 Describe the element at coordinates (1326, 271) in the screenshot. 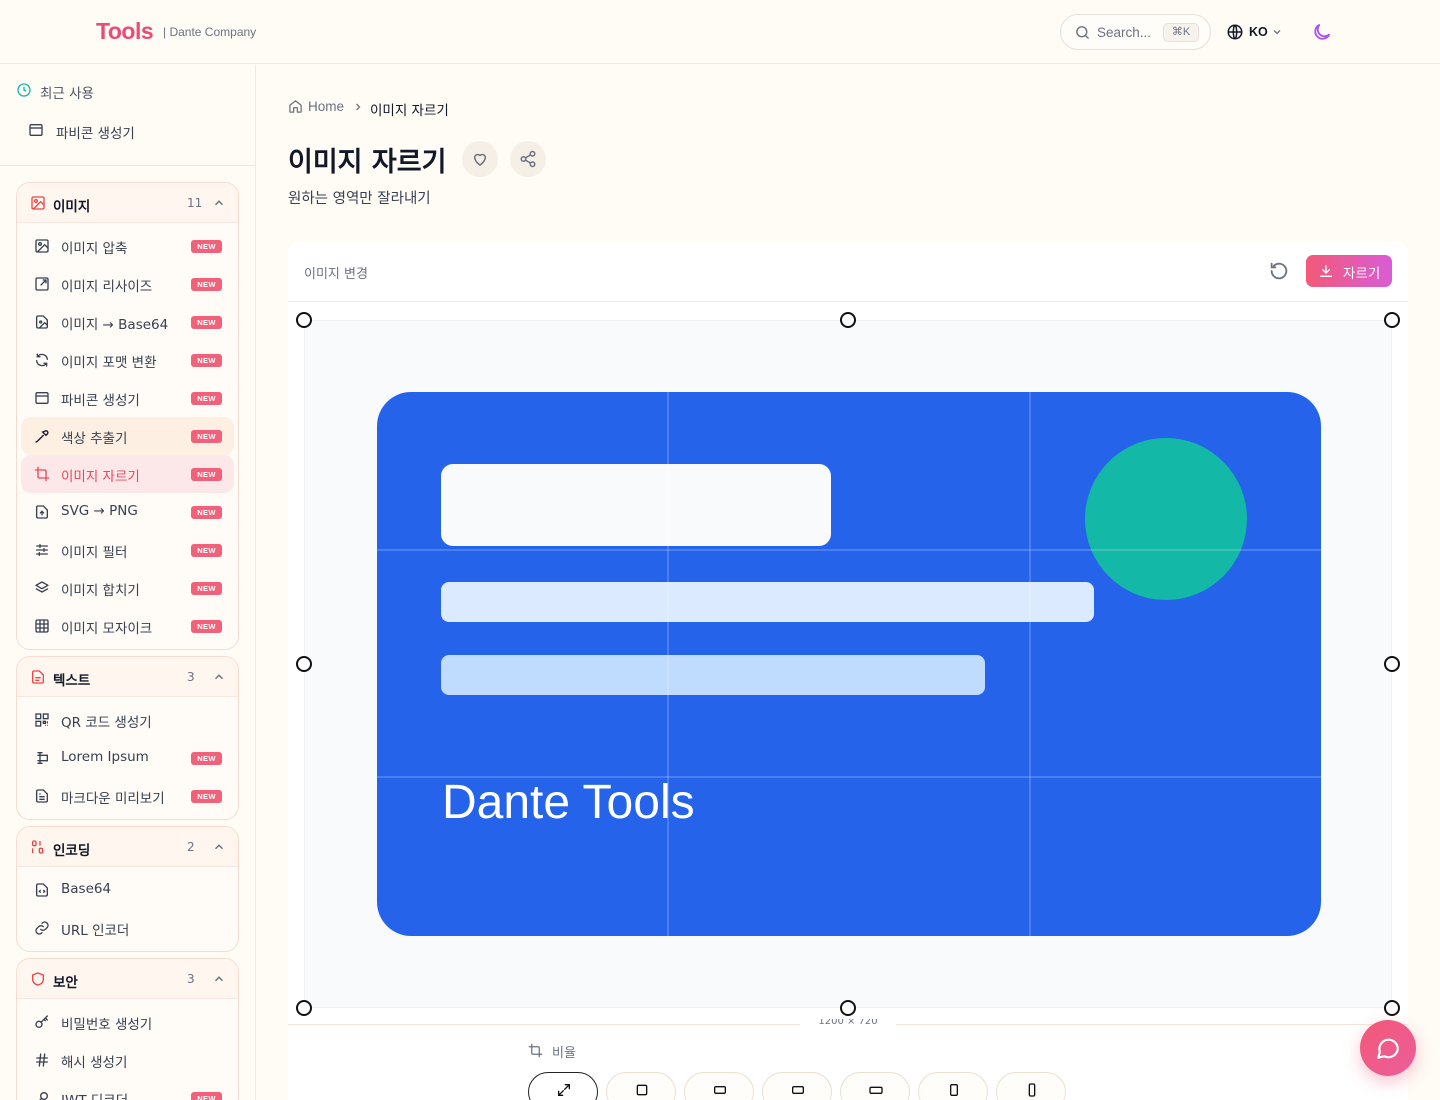

I see `download-icon` at that location.